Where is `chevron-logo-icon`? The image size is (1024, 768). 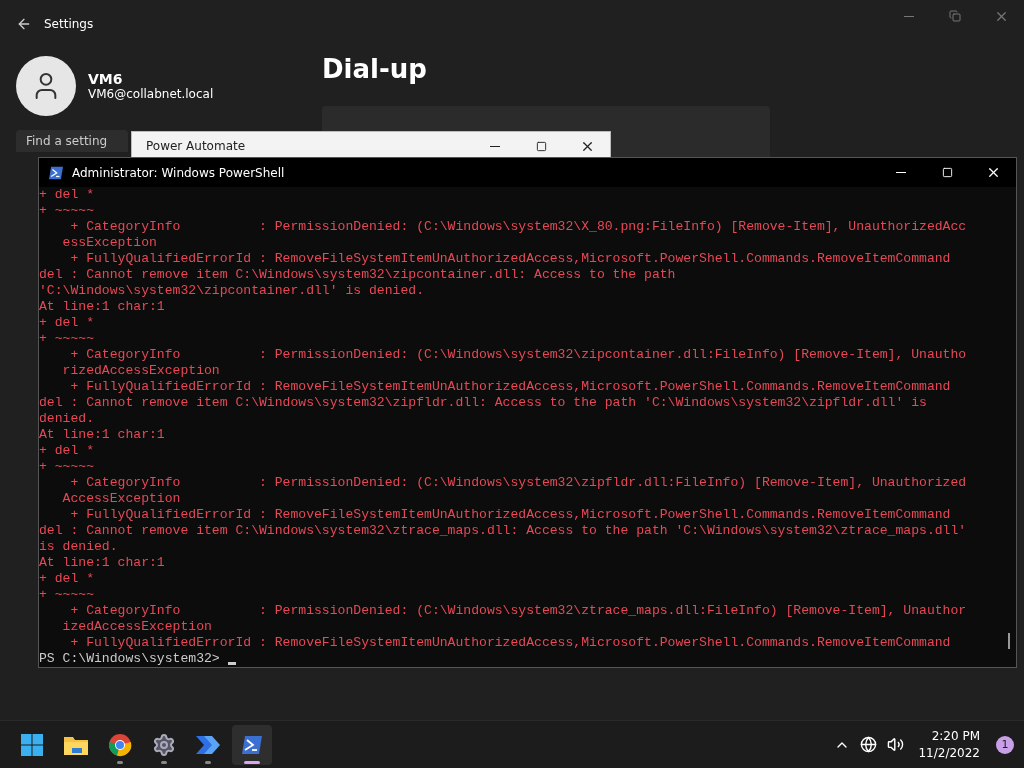
chevron-logo-icon is located at coordinates (208, 744).